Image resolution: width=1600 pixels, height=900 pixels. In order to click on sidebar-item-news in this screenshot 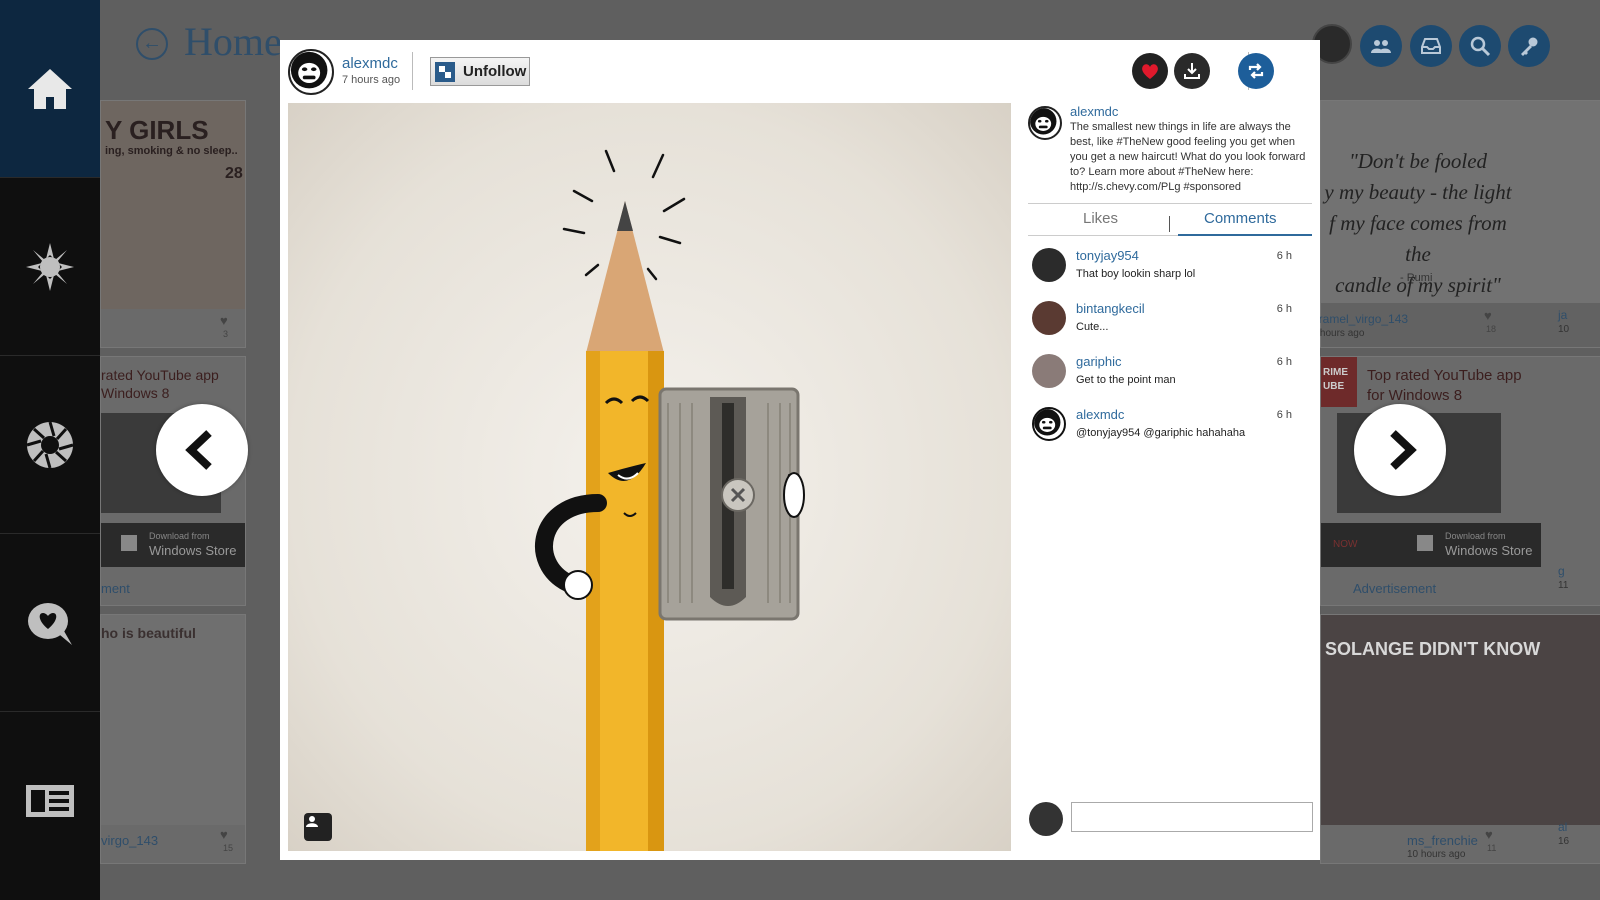, I will do `click(50, 801)`.